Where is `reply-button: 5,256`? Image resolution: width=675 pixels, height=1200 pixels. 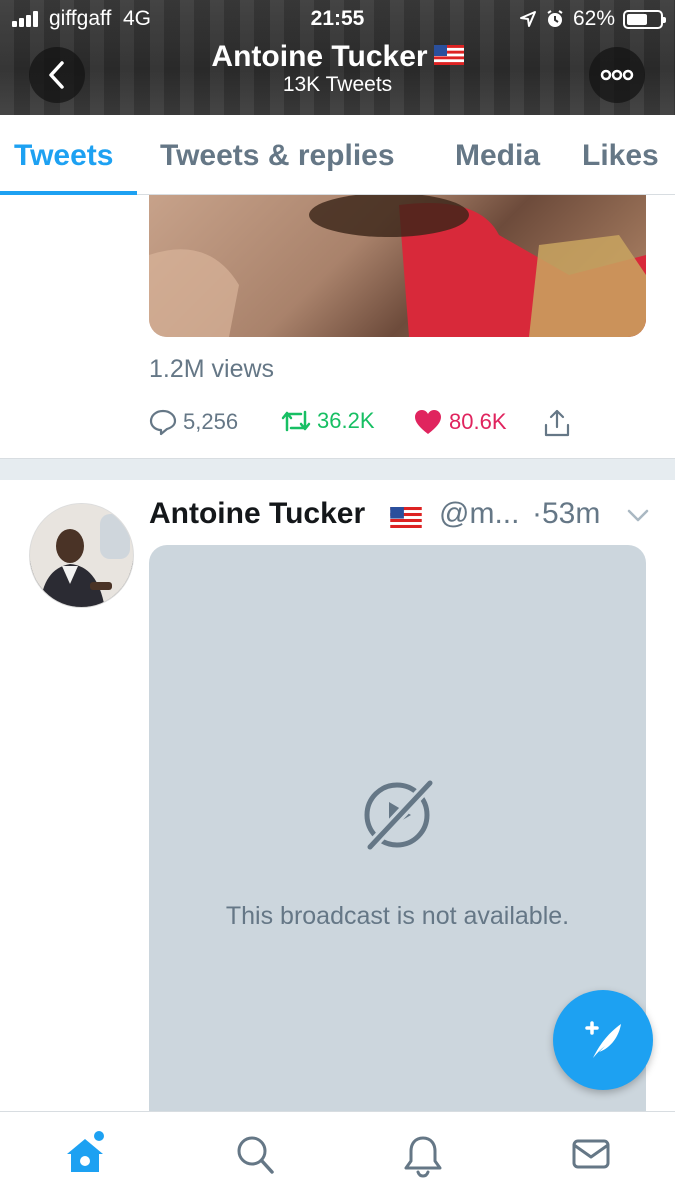 reply-button: 5,256 is located at coordinates (193, 422).